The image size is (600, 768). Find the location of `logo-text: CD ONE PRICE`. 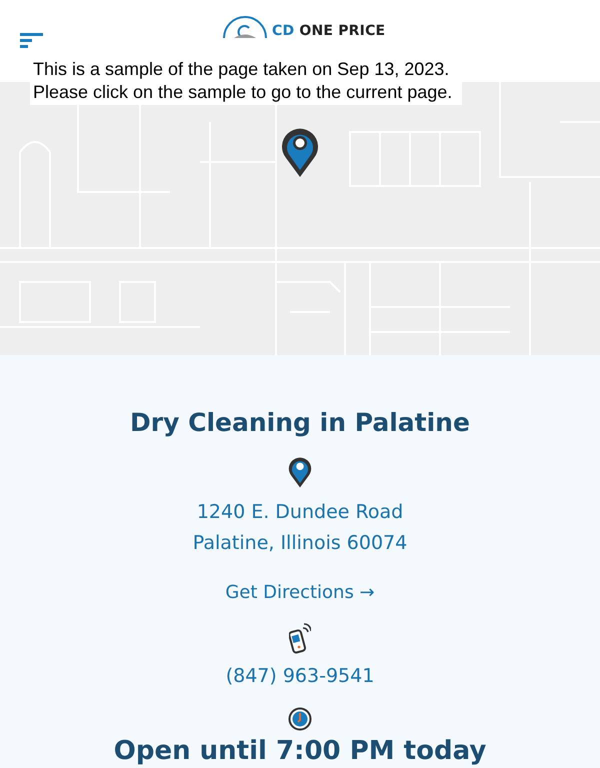

logo-text: CD ONE PRICE is located at coordinates (329, 31).